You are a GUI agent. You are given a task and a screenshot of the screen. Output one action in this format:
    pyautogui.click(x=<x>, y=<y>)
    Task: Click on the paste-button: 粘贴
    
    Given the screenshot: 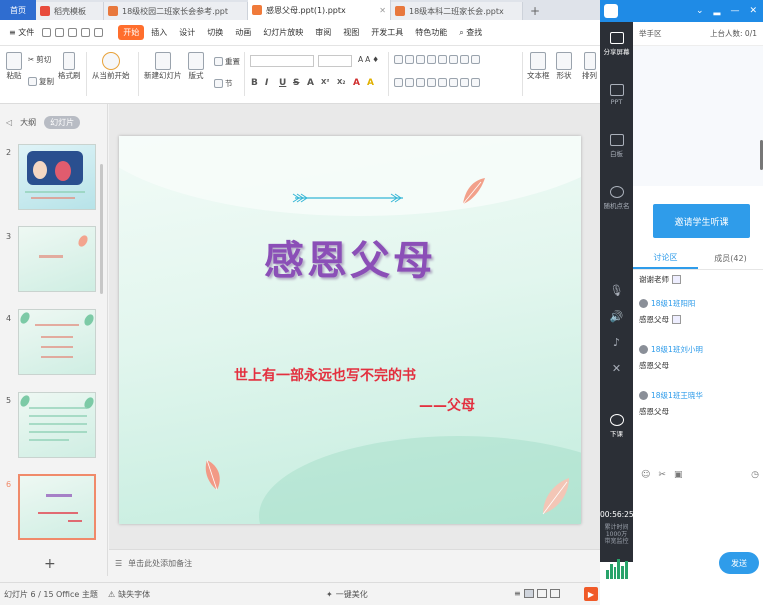 What is the action you would take?
    pyautogui.click(x=14, y=66)
    